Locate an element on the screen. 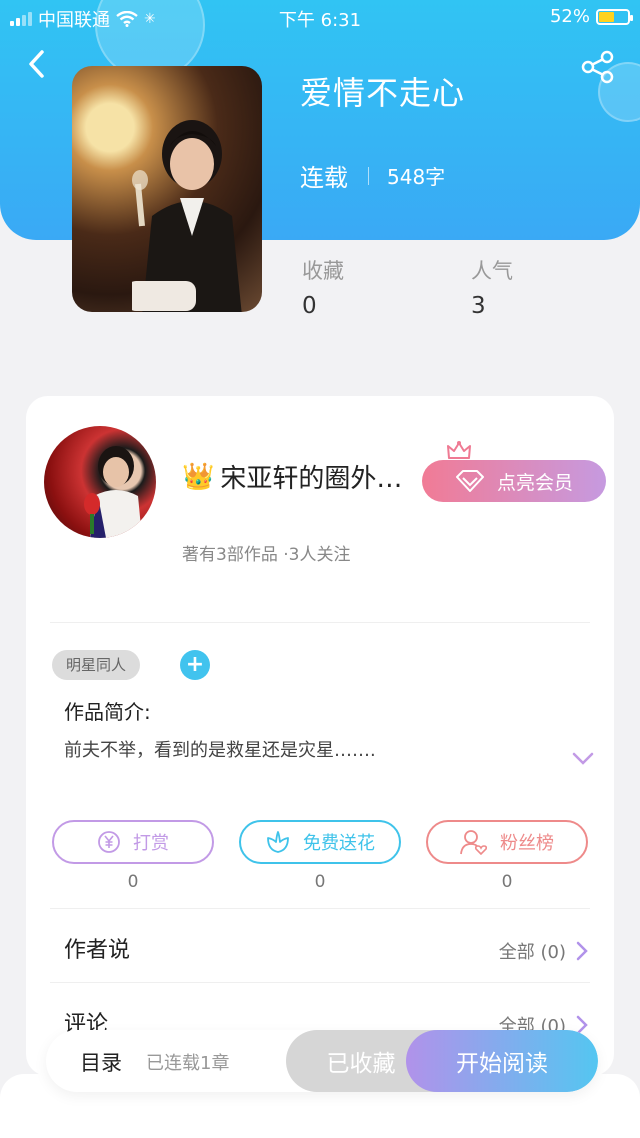 This screenshot has height=1138, width=640. word-count: 548字 is located at coordinates (416, 177).